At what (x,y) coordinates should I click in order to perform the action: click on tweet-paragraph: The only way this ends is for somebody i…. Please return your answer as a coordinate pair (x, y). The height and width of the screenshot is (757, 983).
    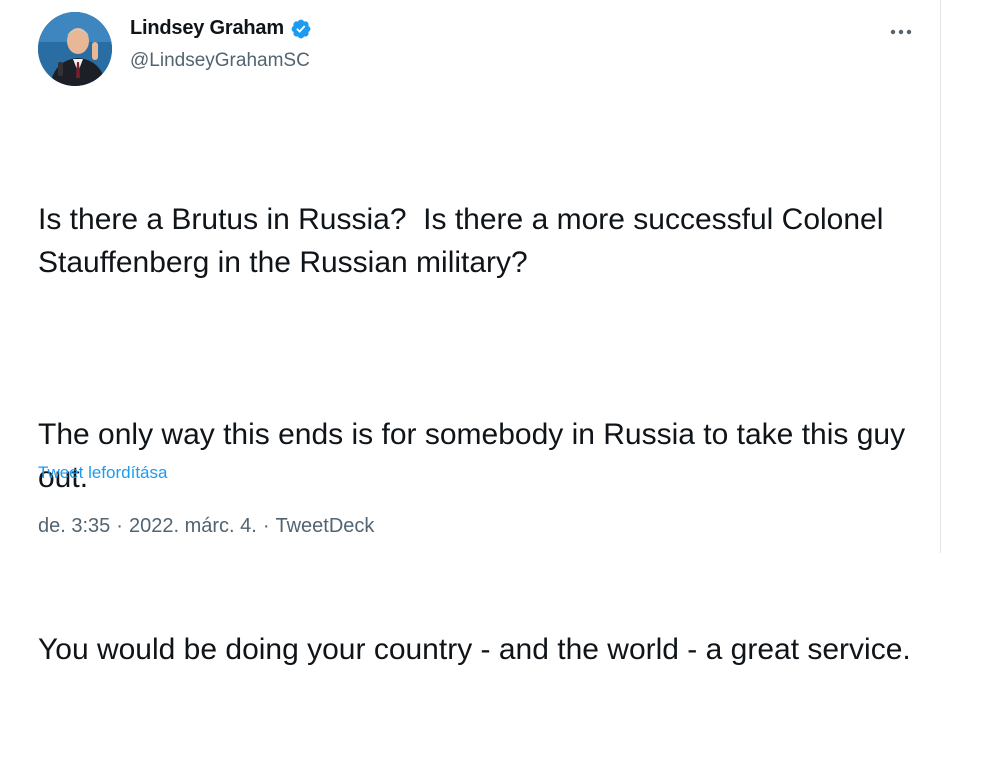
    Looking at the image, I should click on (476, 456).